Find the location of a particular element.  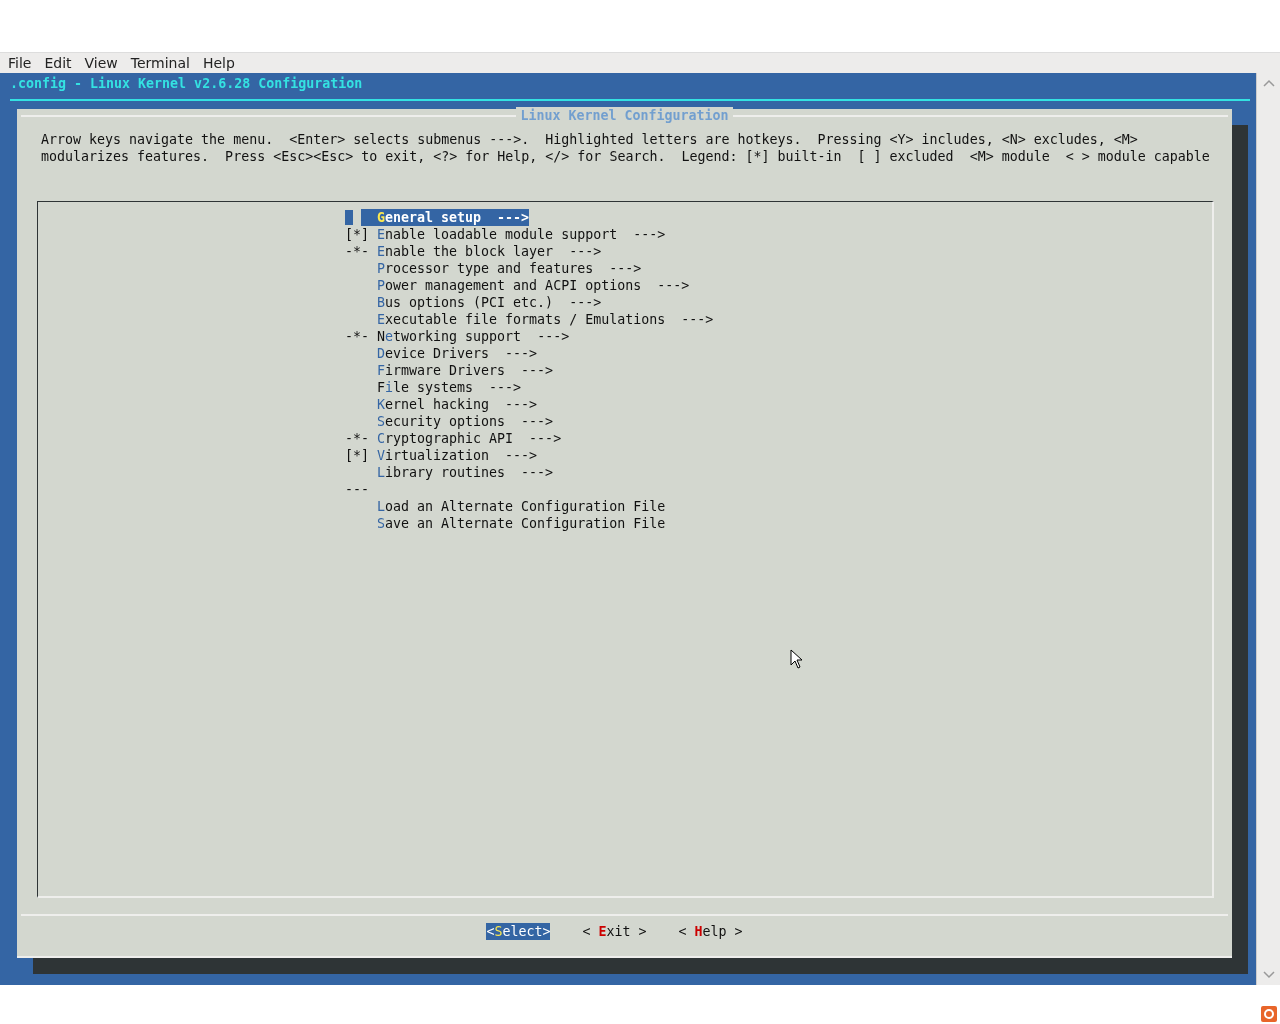

menu-item: View is located at coordinates (101, 63).